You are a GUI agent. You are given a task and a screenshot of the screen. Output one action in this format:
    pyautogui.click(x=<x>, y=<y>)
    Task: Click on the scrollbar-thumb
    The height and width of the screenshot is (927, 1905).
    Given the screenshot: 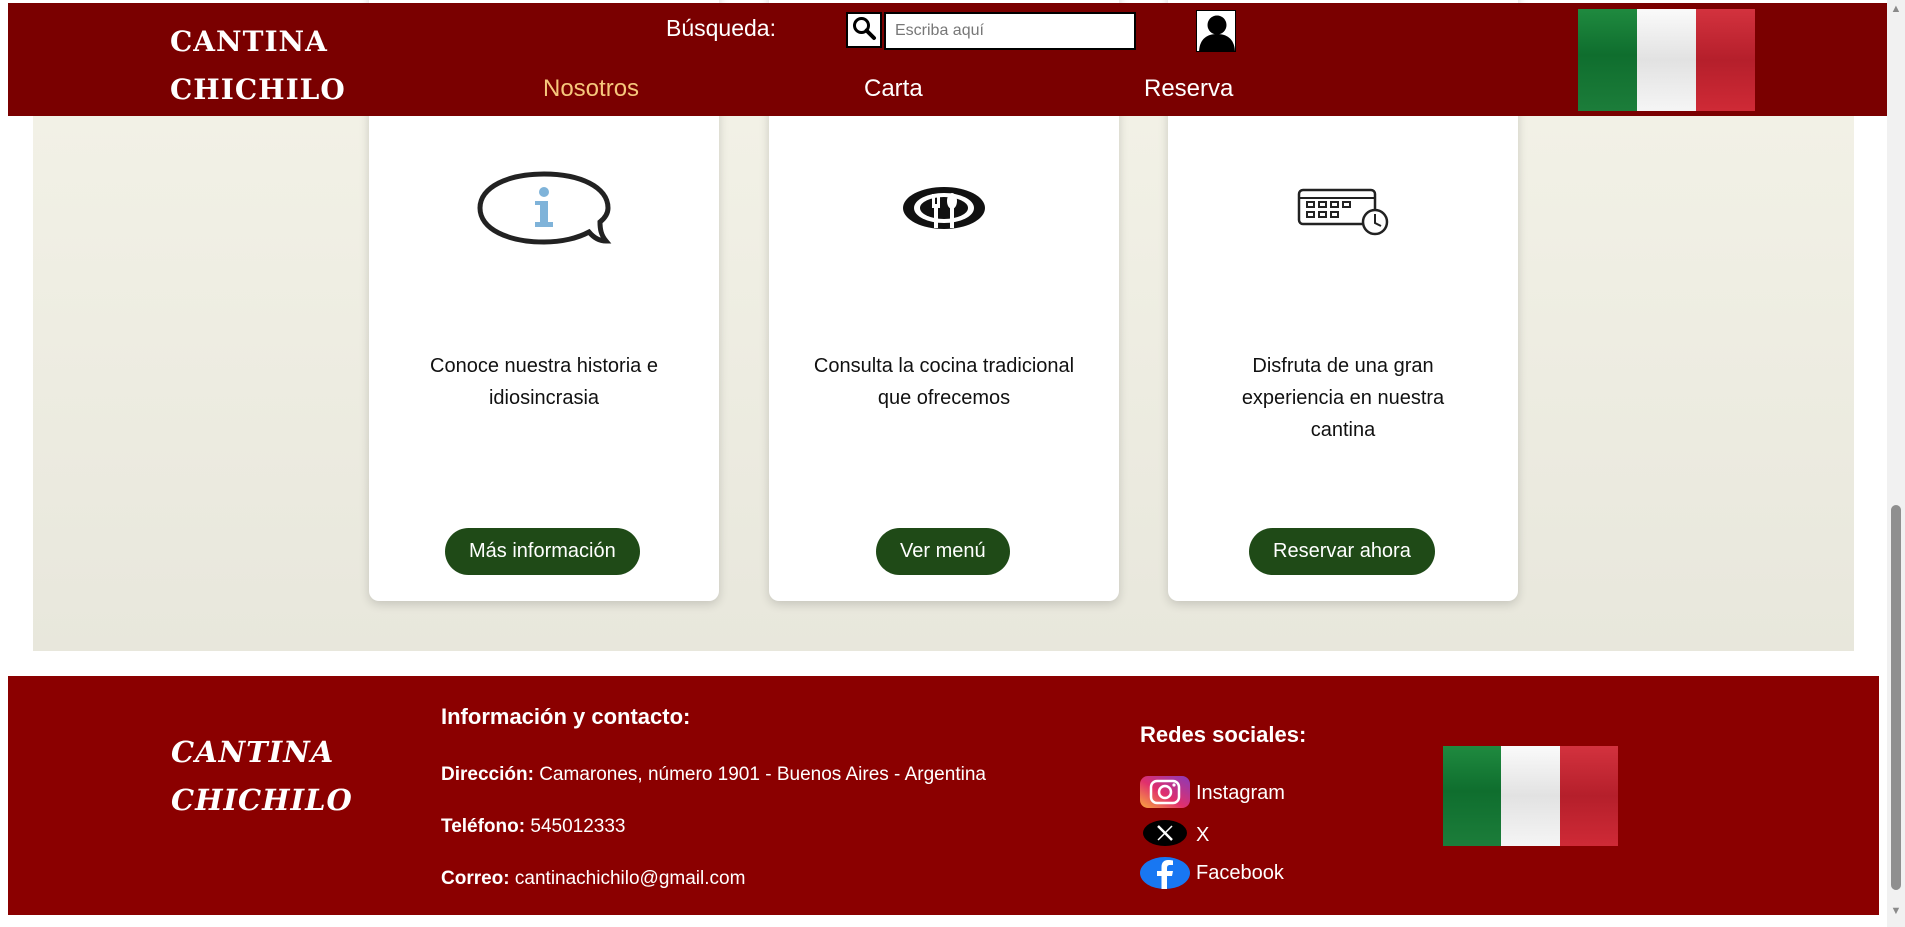 What is the action you would take?
    pyautogui.click(x=1896, y=697)
    